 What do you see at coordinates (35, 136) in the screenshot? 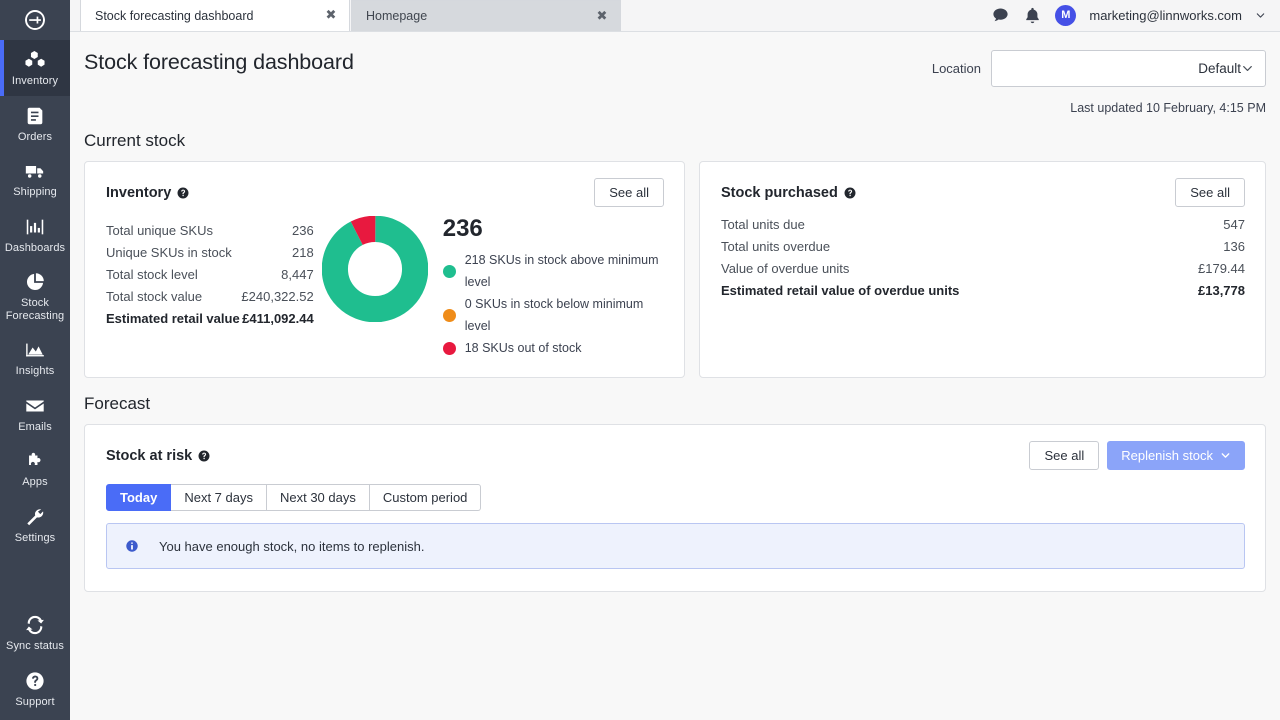
I see `sidebar-item-label: Orders` at bounding box center [35, 136].